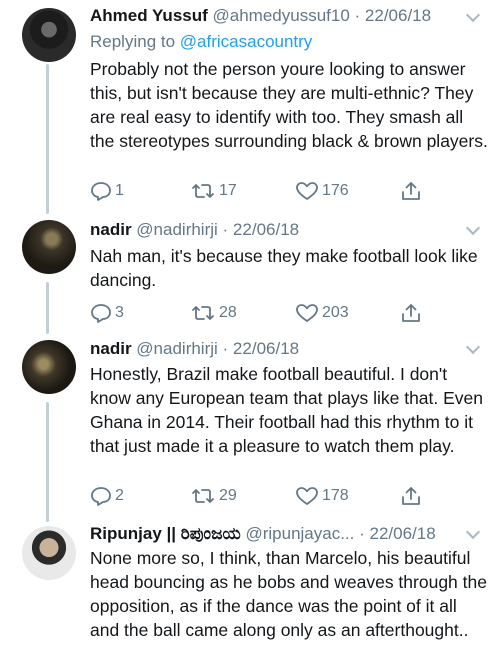  I want to click on retweet-count: 28, so click(228, 312).